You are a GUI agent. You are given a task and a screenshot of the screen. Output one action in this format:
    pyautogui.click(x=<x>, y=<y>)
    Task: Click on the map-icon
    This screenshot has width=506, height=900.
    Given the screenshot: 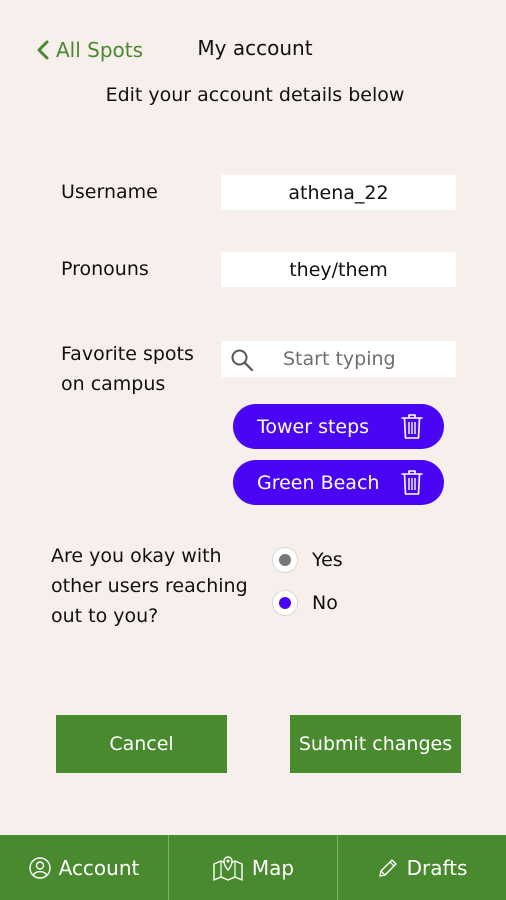 What is the action you would take?
    pyautogui.click(x=228, y=868)
    